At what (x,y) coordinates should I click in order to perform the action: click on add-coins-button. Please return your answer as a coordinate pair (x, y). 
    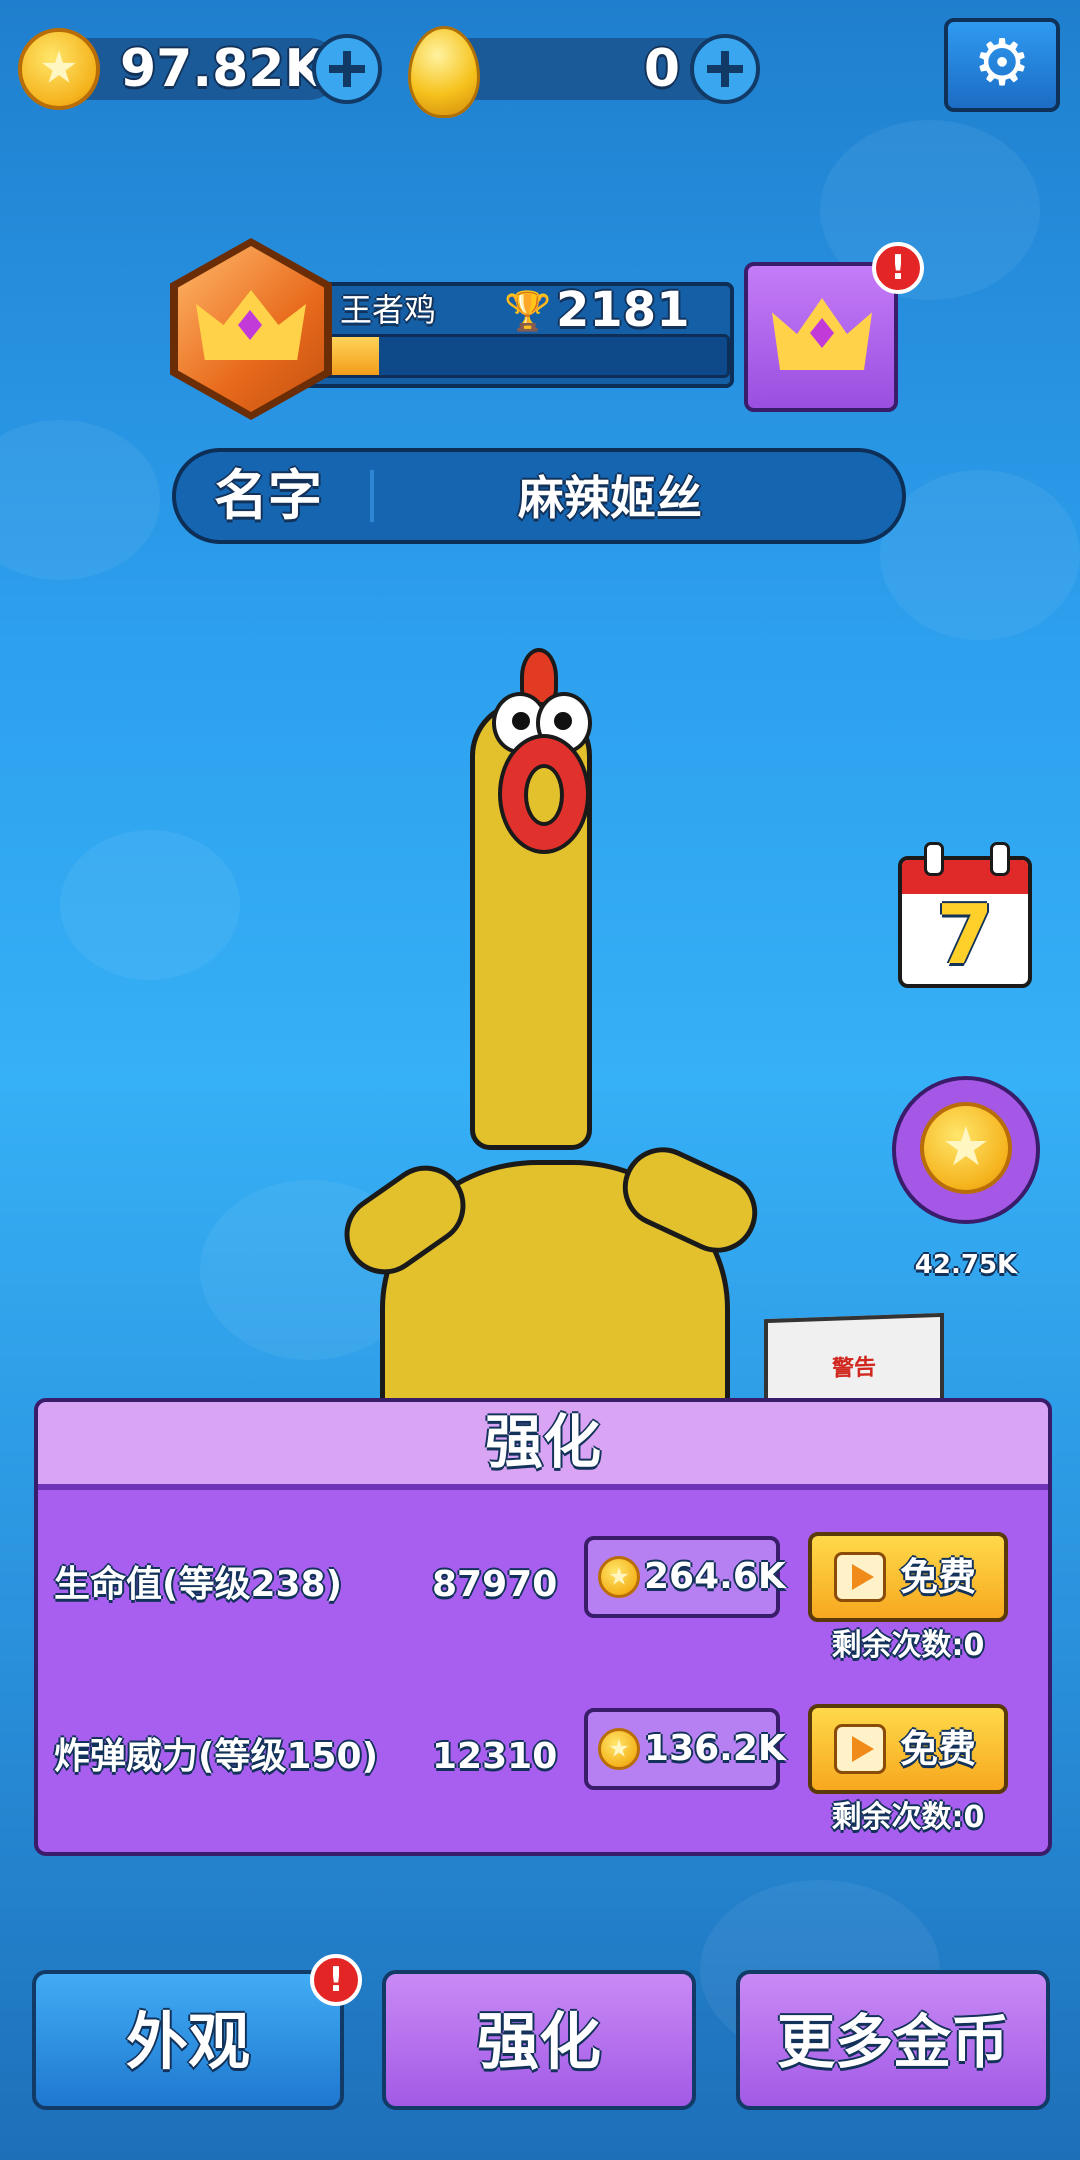
    Looking at the image, I should click on (347, 69).